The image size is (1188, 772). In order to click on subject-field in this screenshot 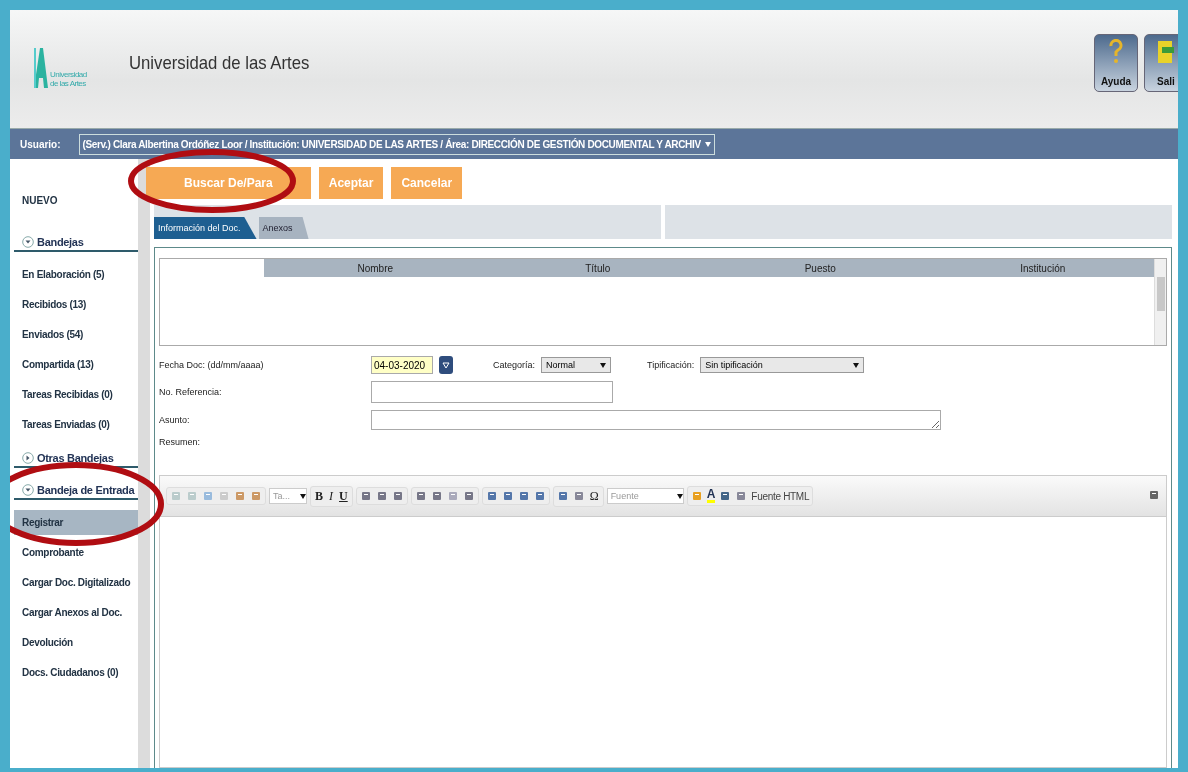, I will do `click(656, 420)`.